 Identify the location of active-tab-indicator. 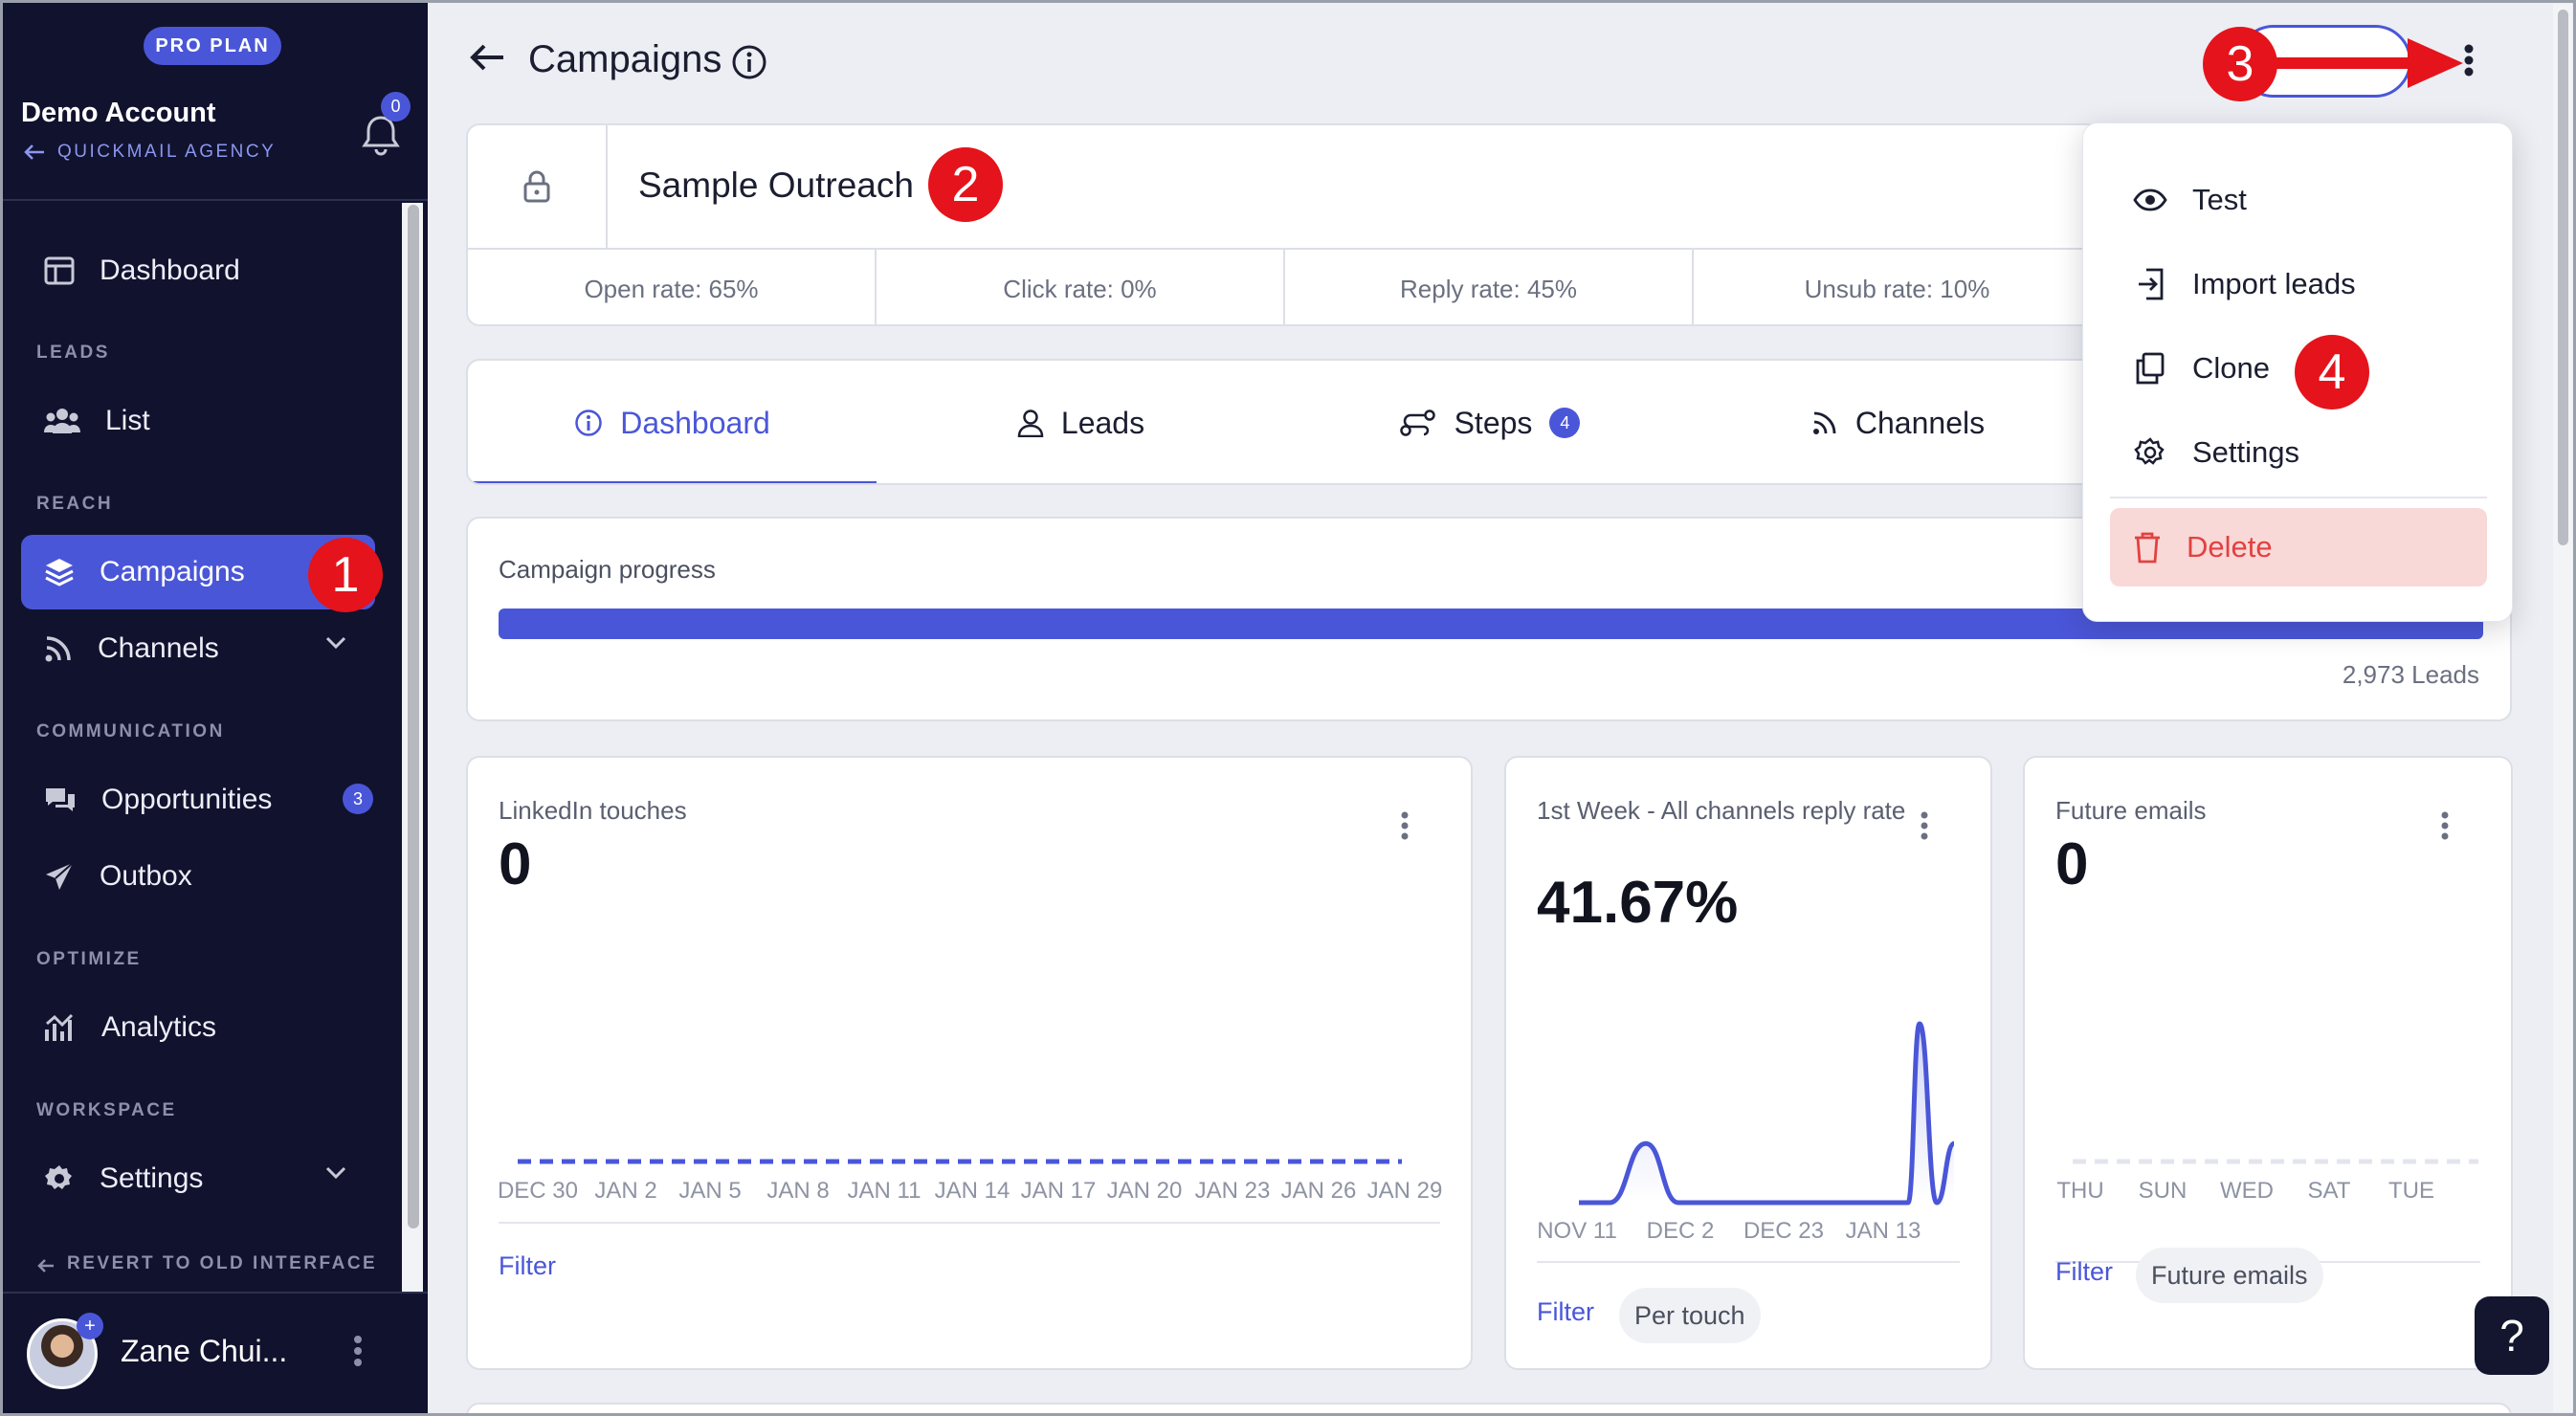
(672, 482).